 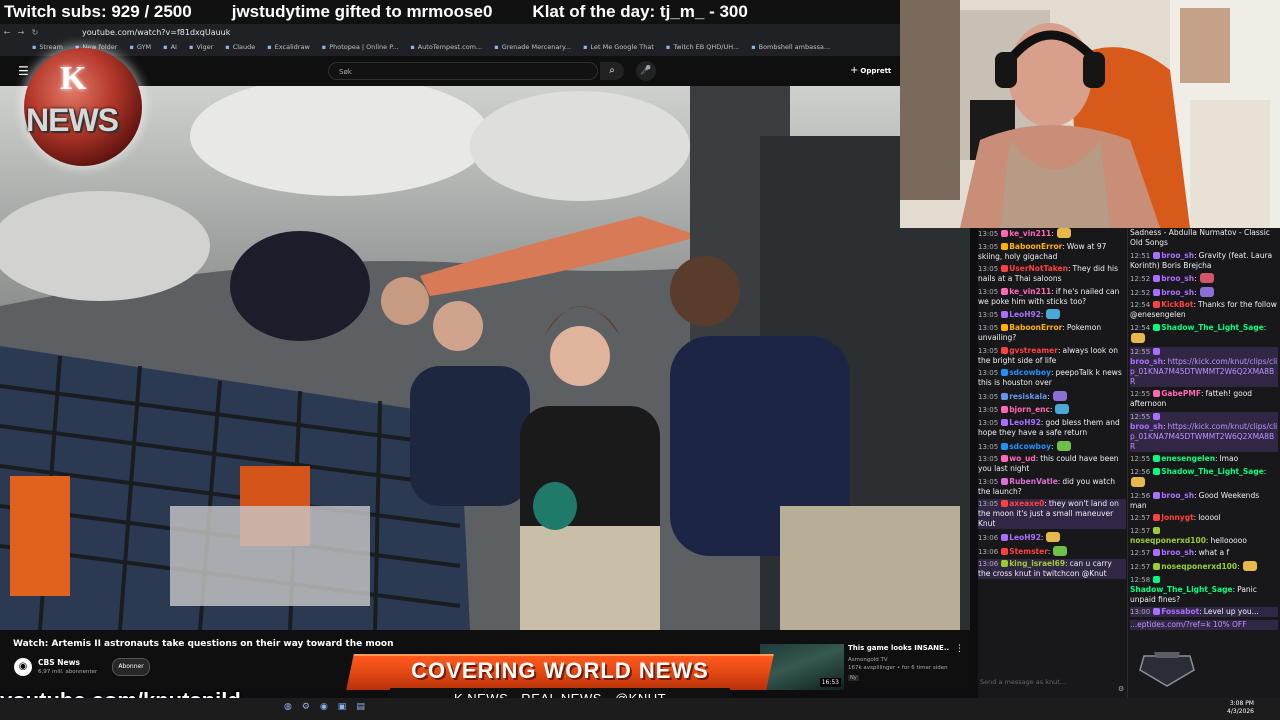 I want to click on chat-username: bjorn_enc, so click(x=1030, y=409).